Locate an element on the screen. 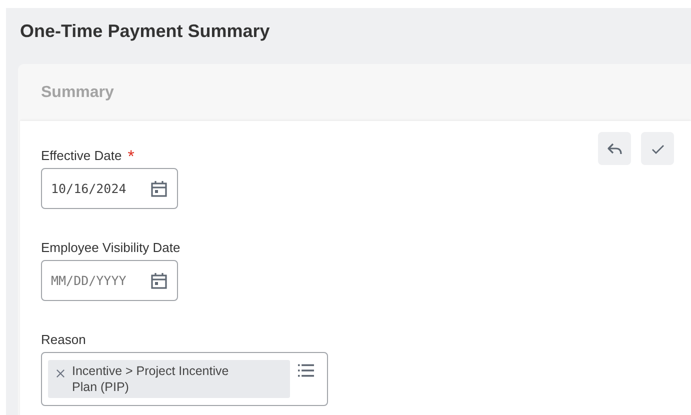 Image resolution: width=691 pixels, height=415 pixels. tag-label: Incentive > Project Incentive Plan (PIP) is located at coordinates (151, 379).